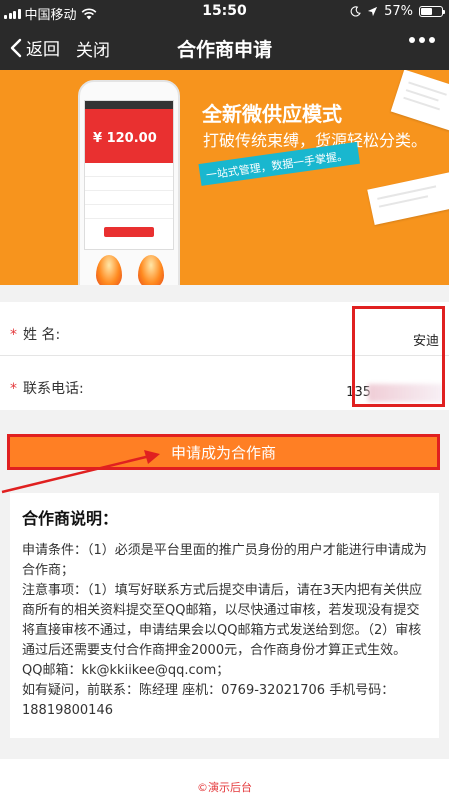 The width and height of the screenshot is (449, 799). I want to click on battery-percent: 57%, so click(398, 11).